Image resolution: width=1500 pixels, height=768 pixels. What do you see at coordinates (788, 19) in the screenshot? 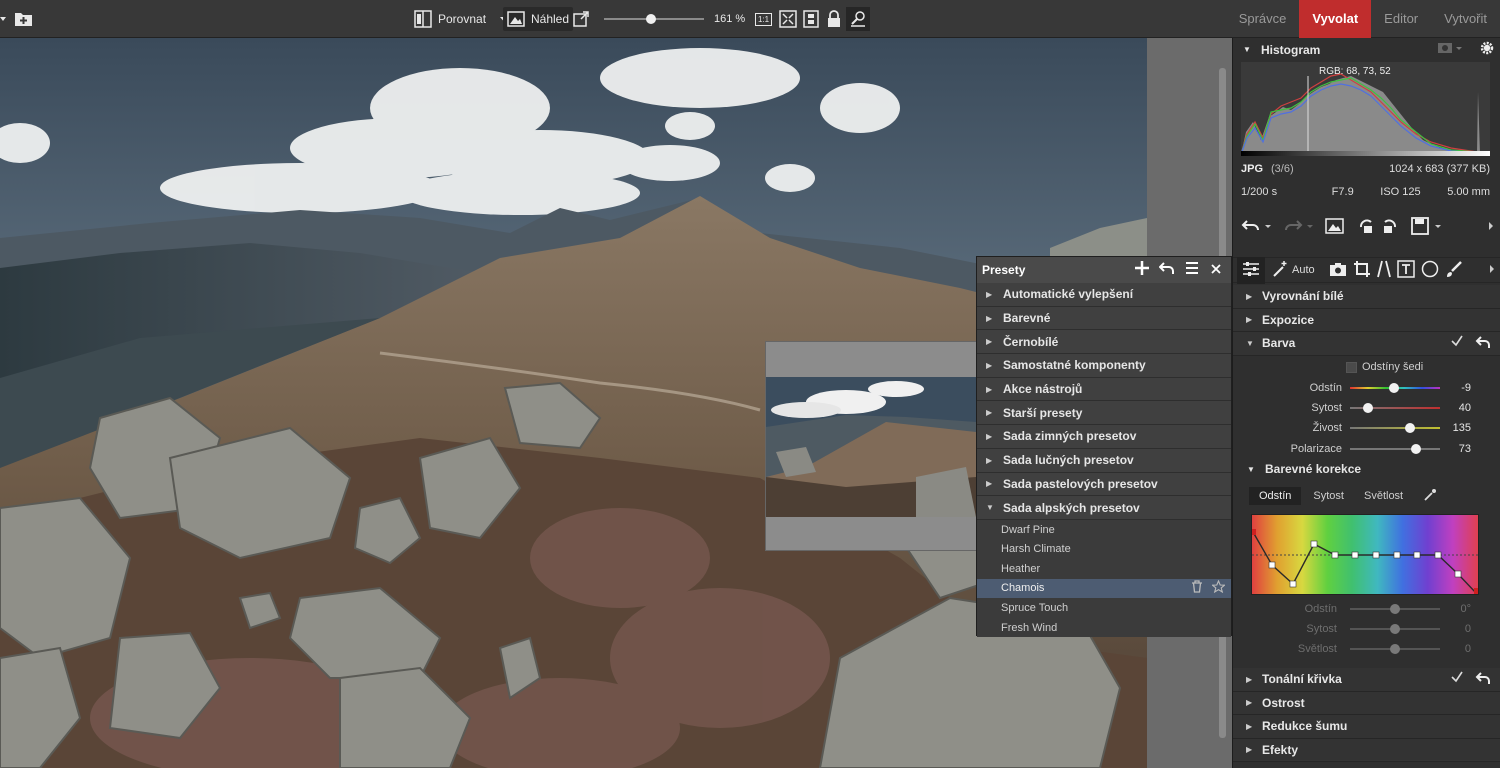
I see `fit-screen-icon` at bounding box center [788, 19].